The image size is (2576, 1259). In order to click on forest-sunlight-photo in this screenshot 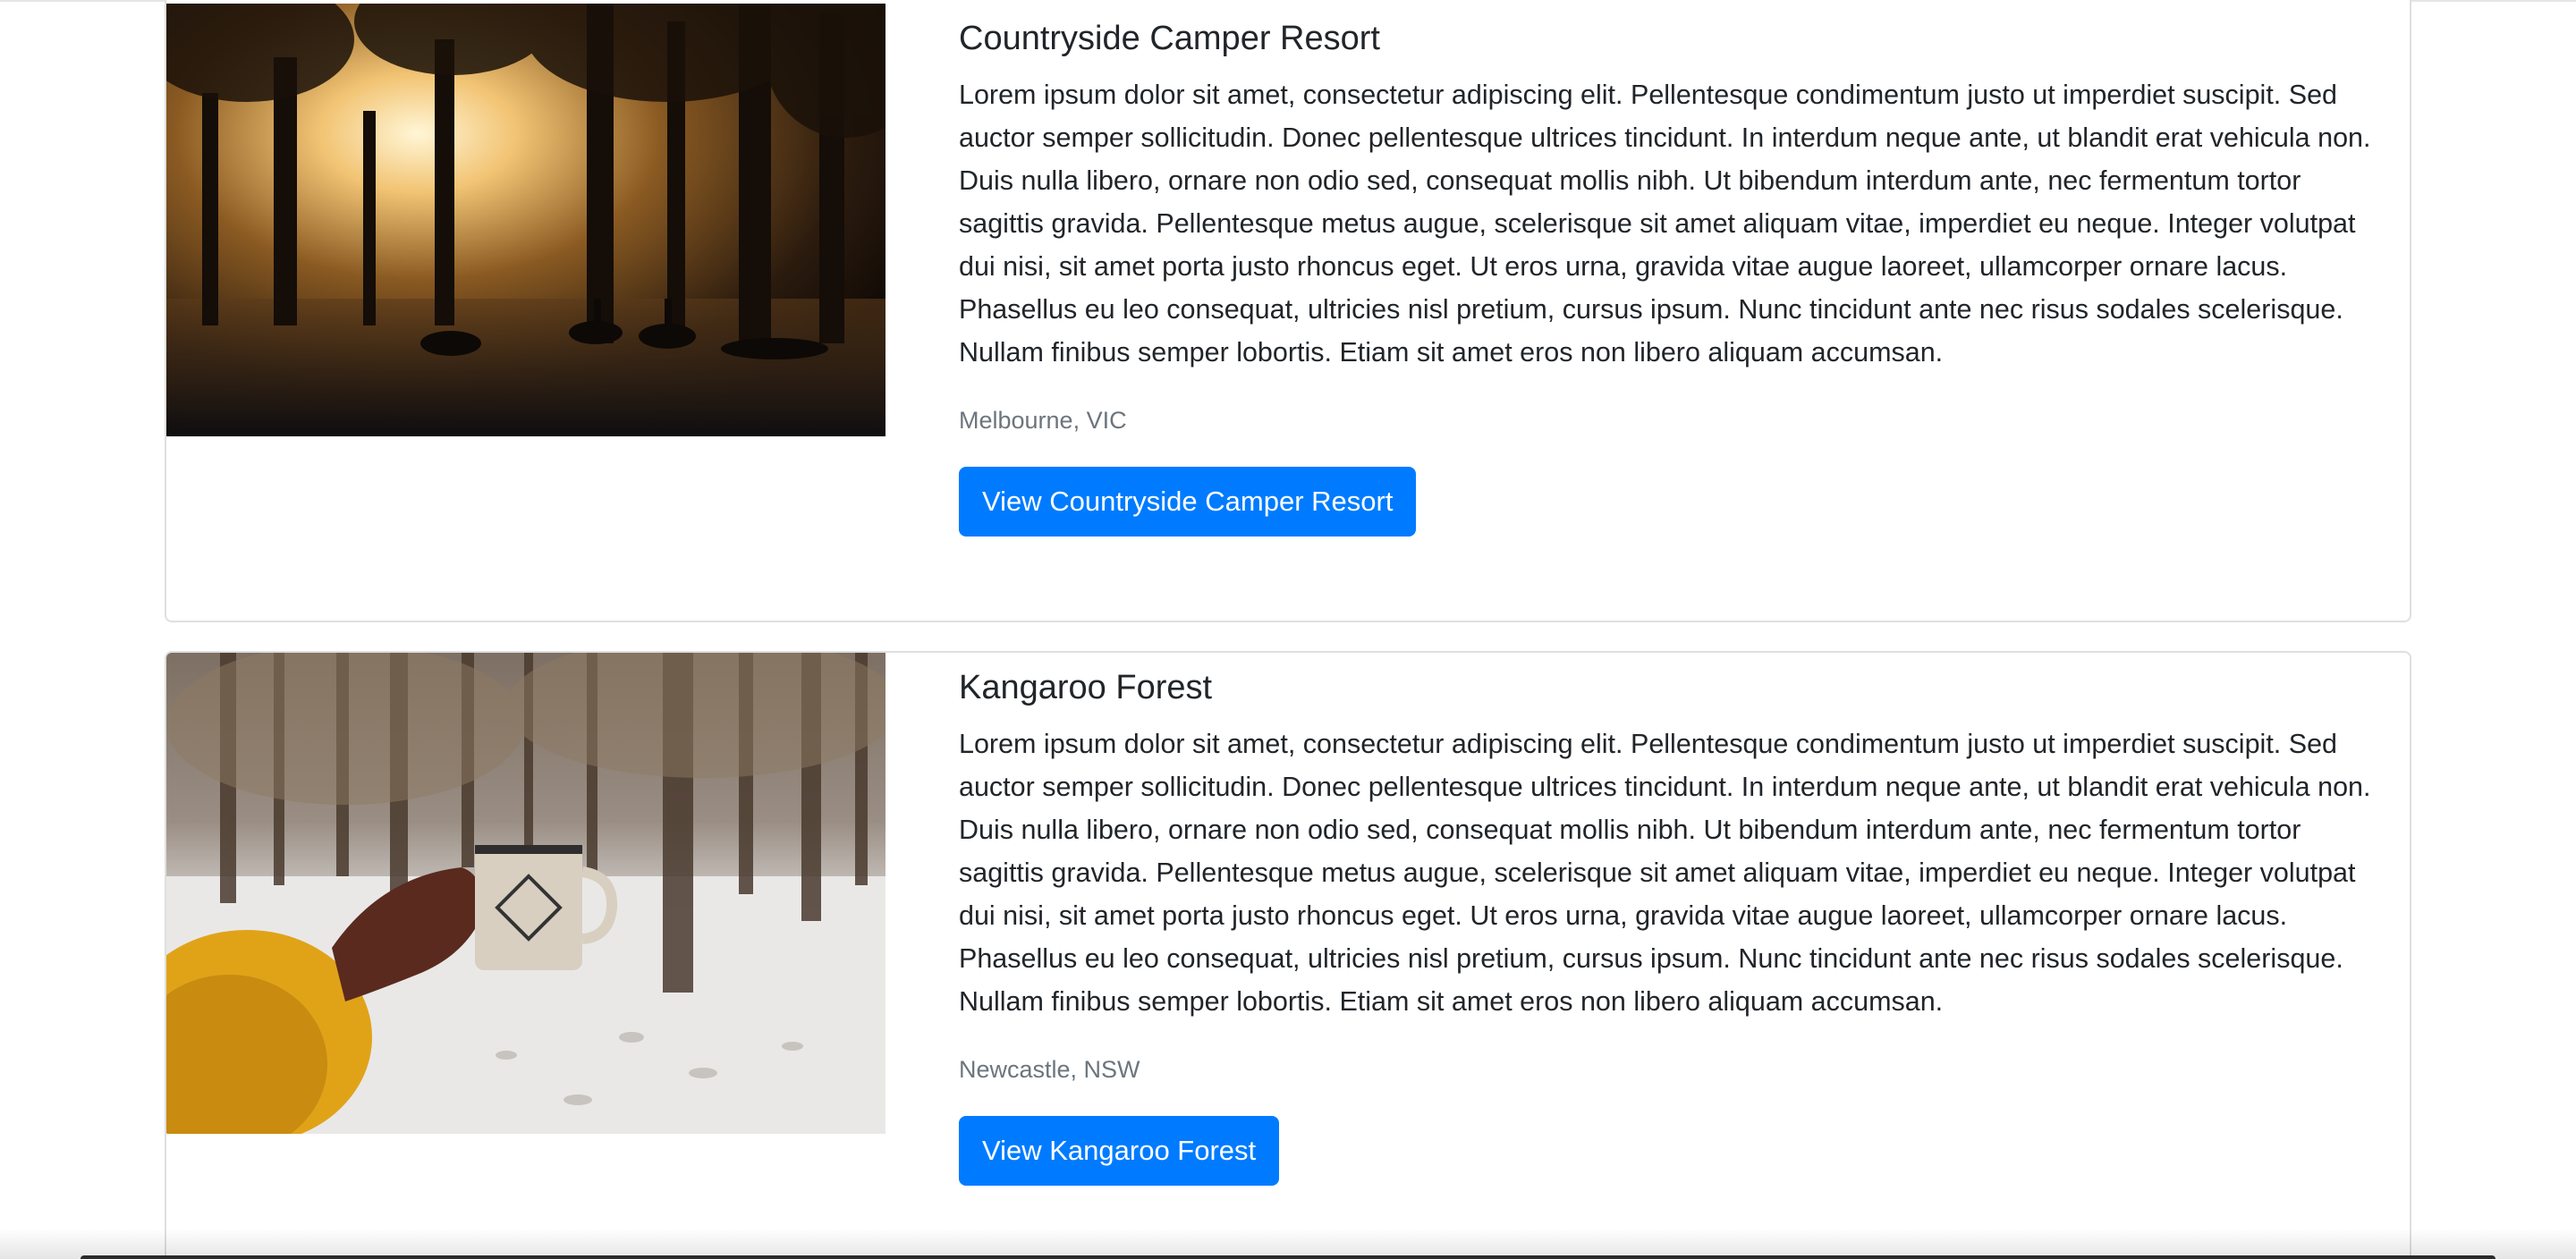, I will do `click(526, 220)`.